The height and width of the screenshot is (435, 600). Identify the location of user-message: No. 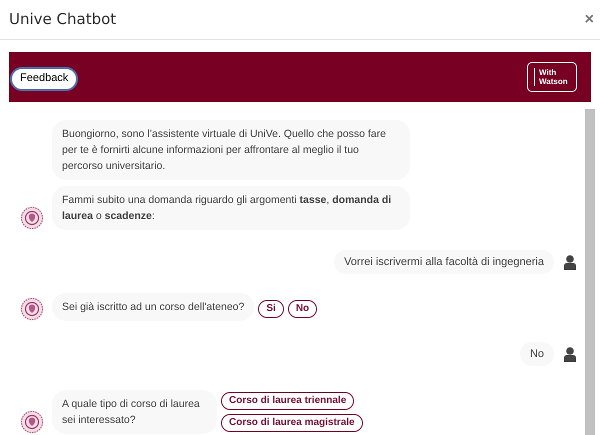
(537, 354).